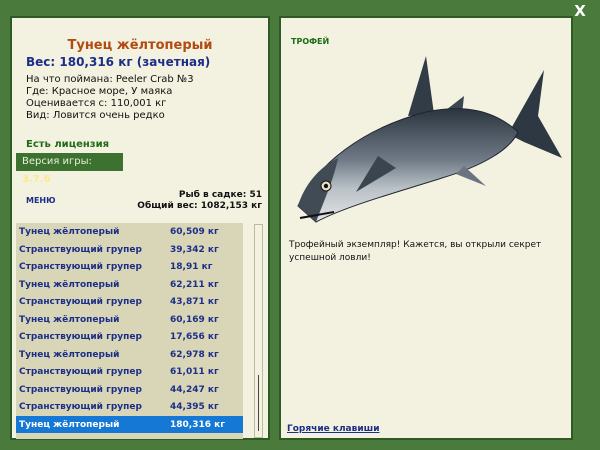 This screenshot has height=450, width=600. I want to click on catch-fish-weight: 43,871 кг, so click(194, 302).